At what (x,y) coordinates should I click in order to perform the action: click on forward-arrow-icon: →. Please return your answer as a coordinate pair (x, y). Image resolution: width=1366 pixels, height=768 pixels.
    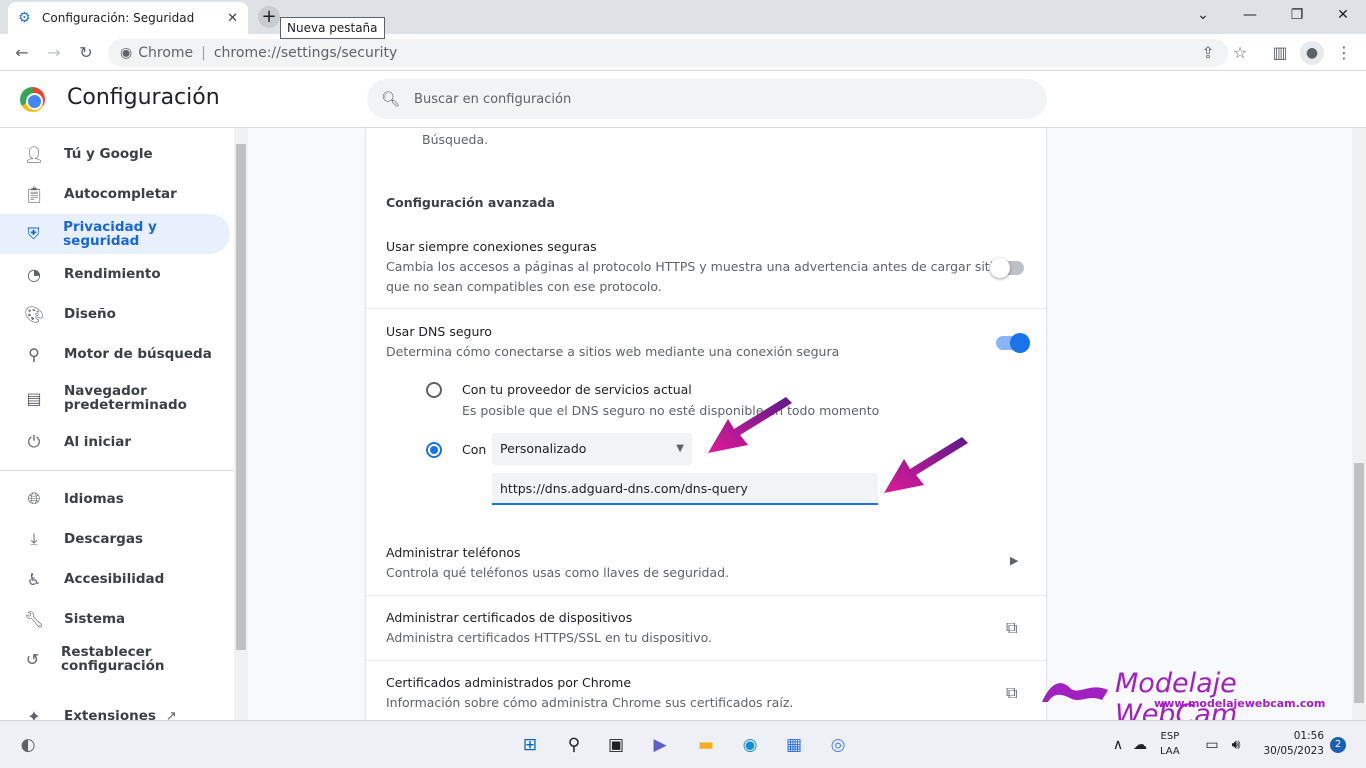
    Looking at the image, I should click on (54, 53).